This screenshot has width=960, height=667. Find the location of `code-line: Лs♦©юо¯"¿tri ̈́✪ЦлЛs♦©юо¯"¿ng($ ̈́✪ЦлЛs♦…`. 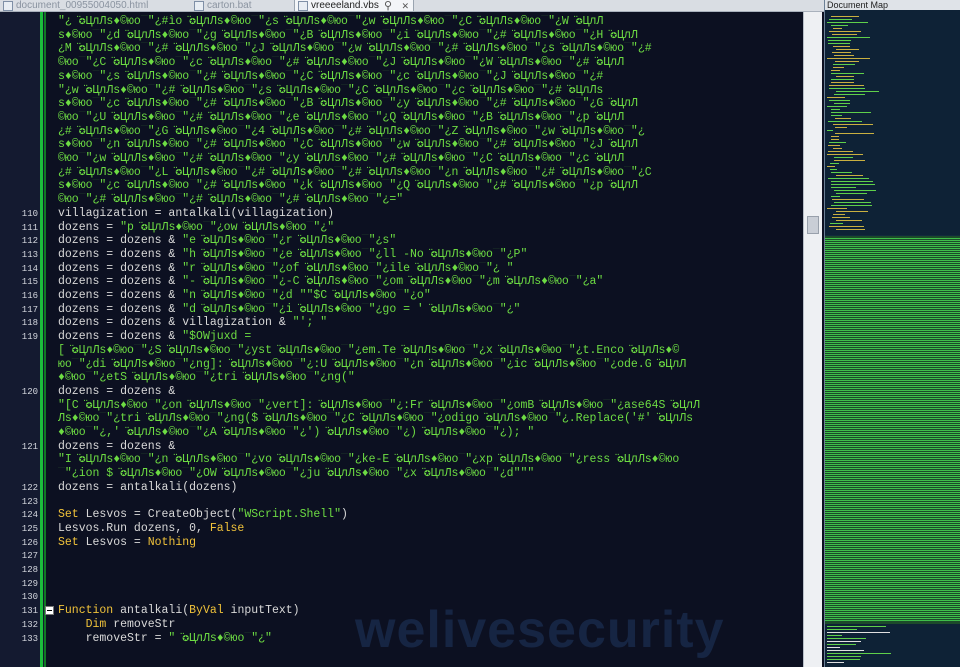

code-line: Лs♦©юо¯"¿tri ̈́✪ЦлЛs♦©юо¯"¿ng($ ̈́✪ЦлЛs♦… is located at coordinates (430, 419).